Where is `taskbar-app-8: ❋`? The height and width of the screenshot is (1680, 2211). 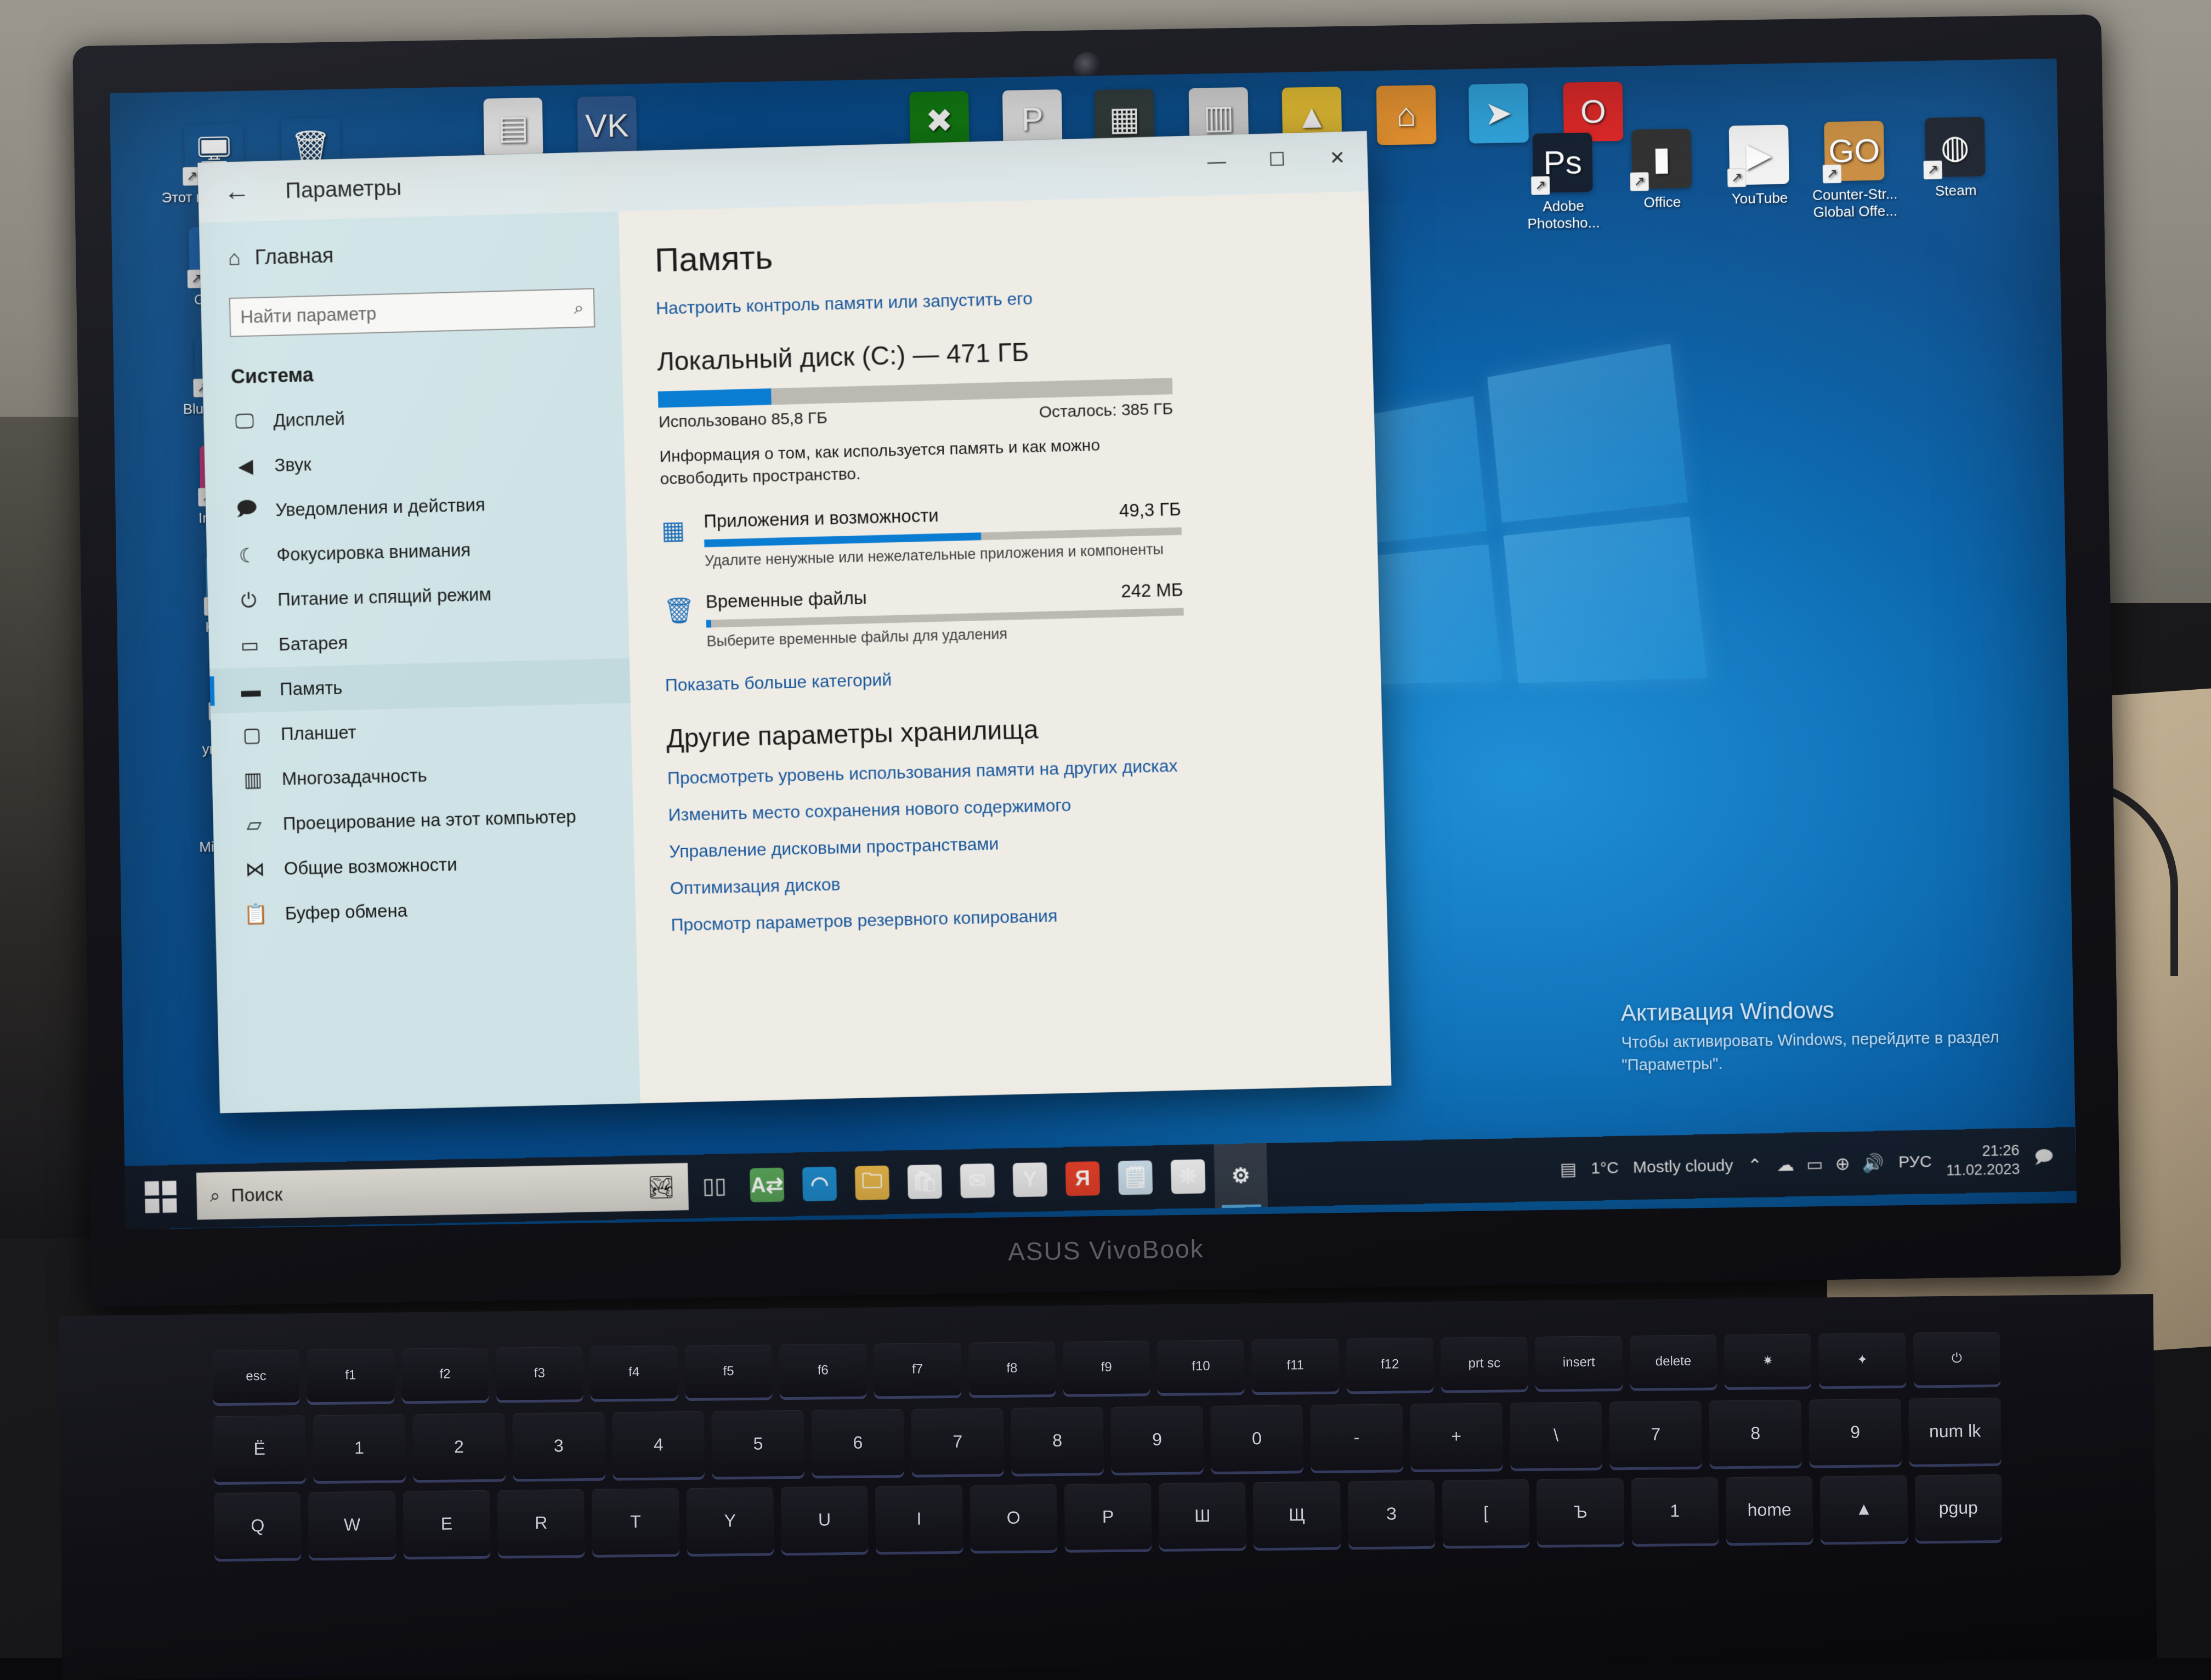
taskbar-app-8: ❋ is located at coordinates (1188, 1176).